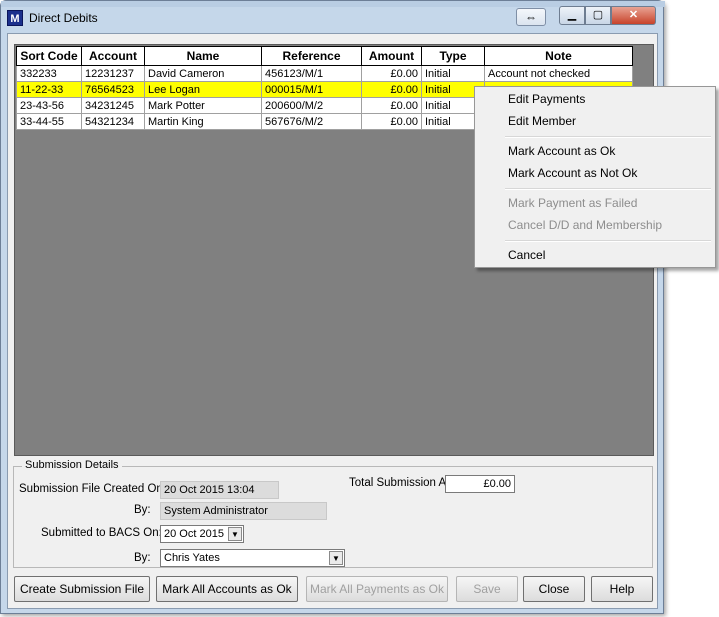 Image resolution: width=719 pixels, height=617 pixels. What do you see at coordinates (391, 56) in the screenshot?
I see `column-header-amount: Amount` at bounding box center [391, 56].